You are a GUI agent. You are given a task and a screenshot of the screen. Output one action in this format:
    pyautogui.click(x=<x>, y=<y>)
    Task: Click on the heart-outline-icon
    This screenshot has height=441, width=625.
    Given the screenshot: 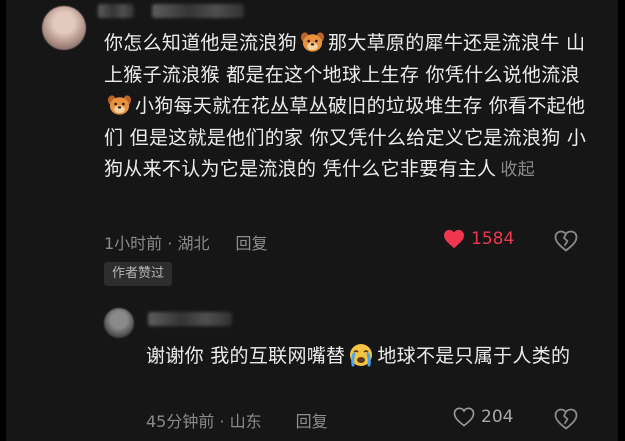 What is the action you would take?
    pyautogui.click(x=464, y=417)
    